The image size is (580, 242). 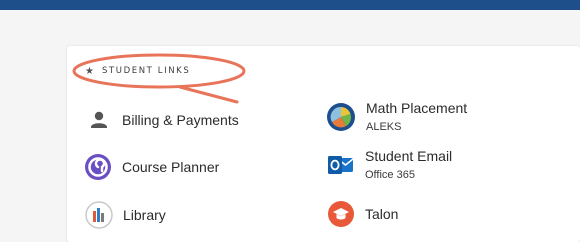 I want to click on library-icon, so click(x=99, y=215).